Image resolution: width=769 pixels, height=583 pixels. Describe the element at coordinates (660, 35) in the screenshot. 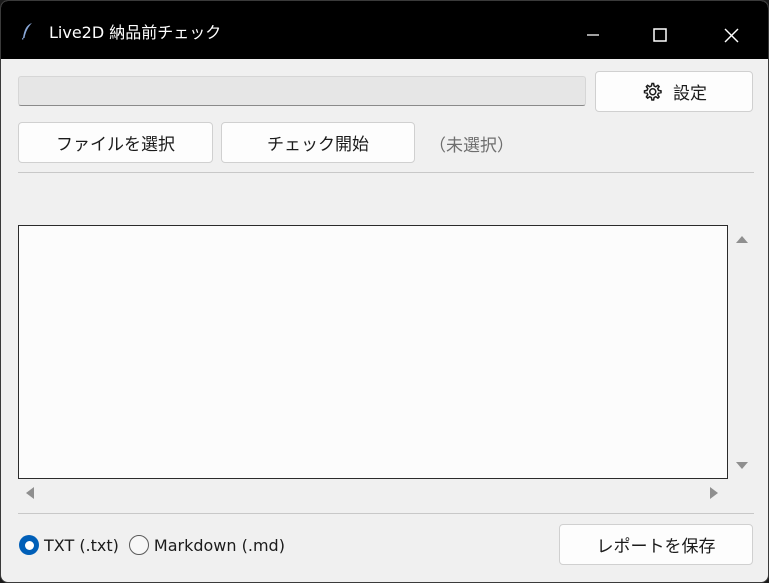

I see `maximize-icon` at that location.